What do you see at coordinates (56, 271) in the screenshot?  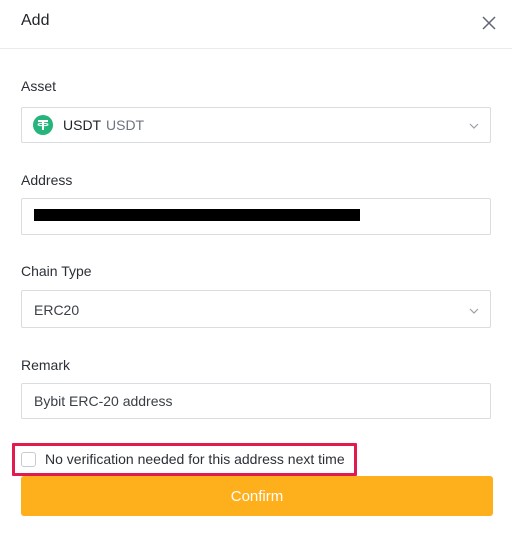 I see `chain-type-label: Chain Type` at bounding box center [56, 271].